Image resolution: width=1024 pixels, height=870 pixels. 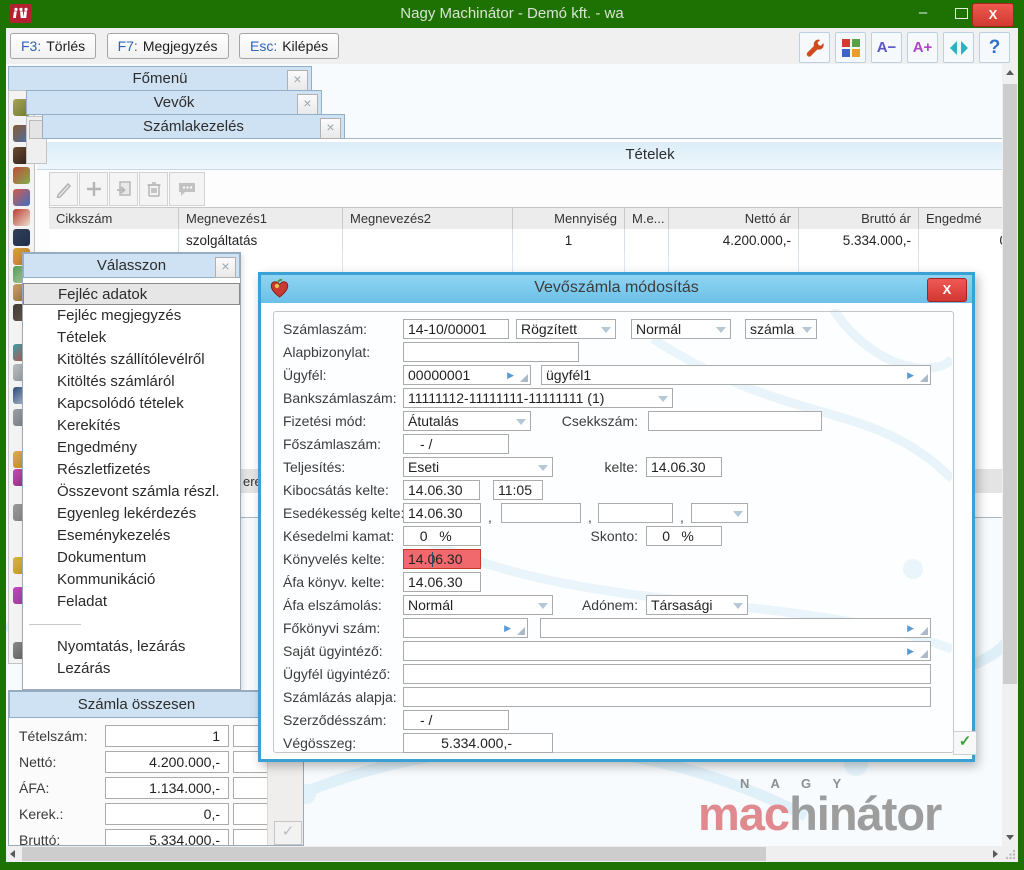 I want to click on teljesites-kelte-input: 14.06.30, so click(x=684, y=467).